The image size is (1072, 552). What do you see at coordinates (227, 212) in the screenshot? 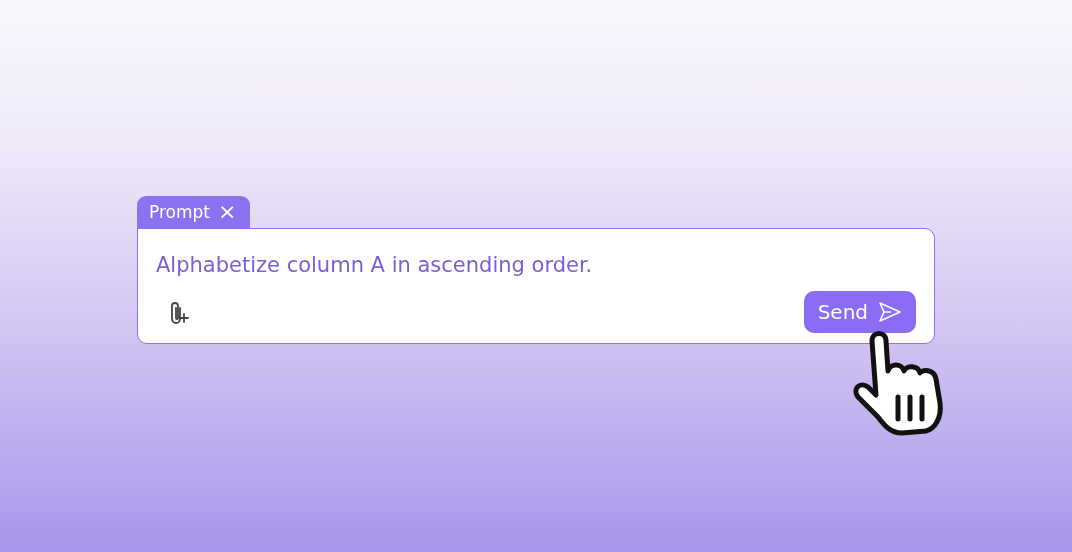
I see `close-button: ×` at bounding box center [227, 212].